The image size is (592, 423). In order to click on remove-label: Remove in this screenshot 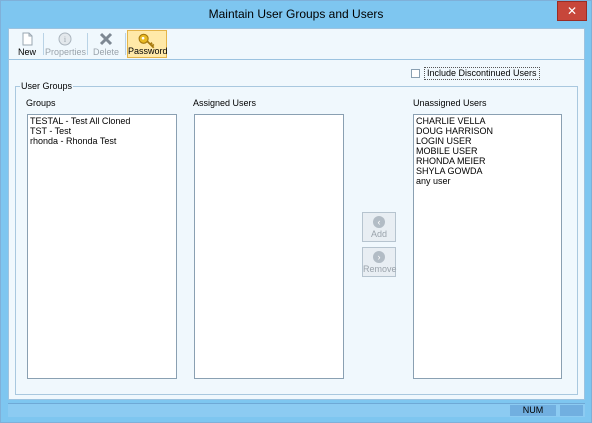, I will do `click(380, 269)`.